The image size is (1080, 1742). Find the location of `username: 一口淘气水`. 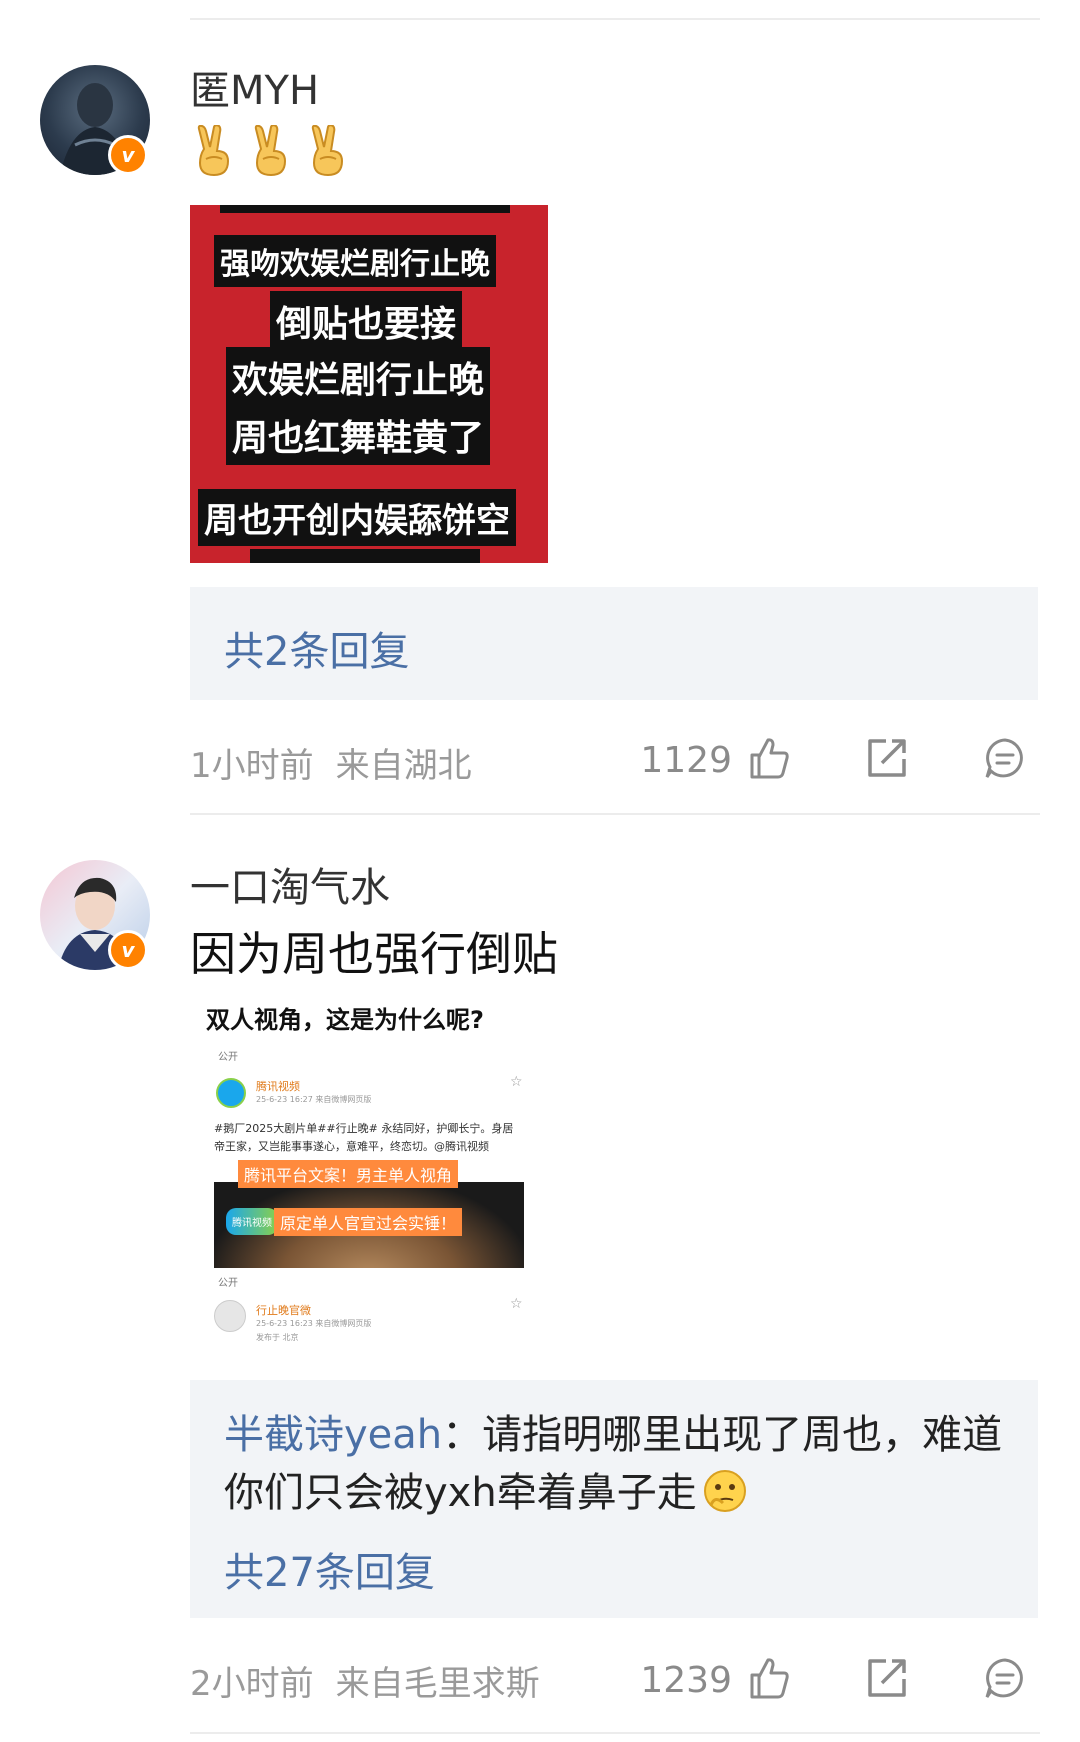

username: 一口淘气水 is located at coordinates (290, 884).